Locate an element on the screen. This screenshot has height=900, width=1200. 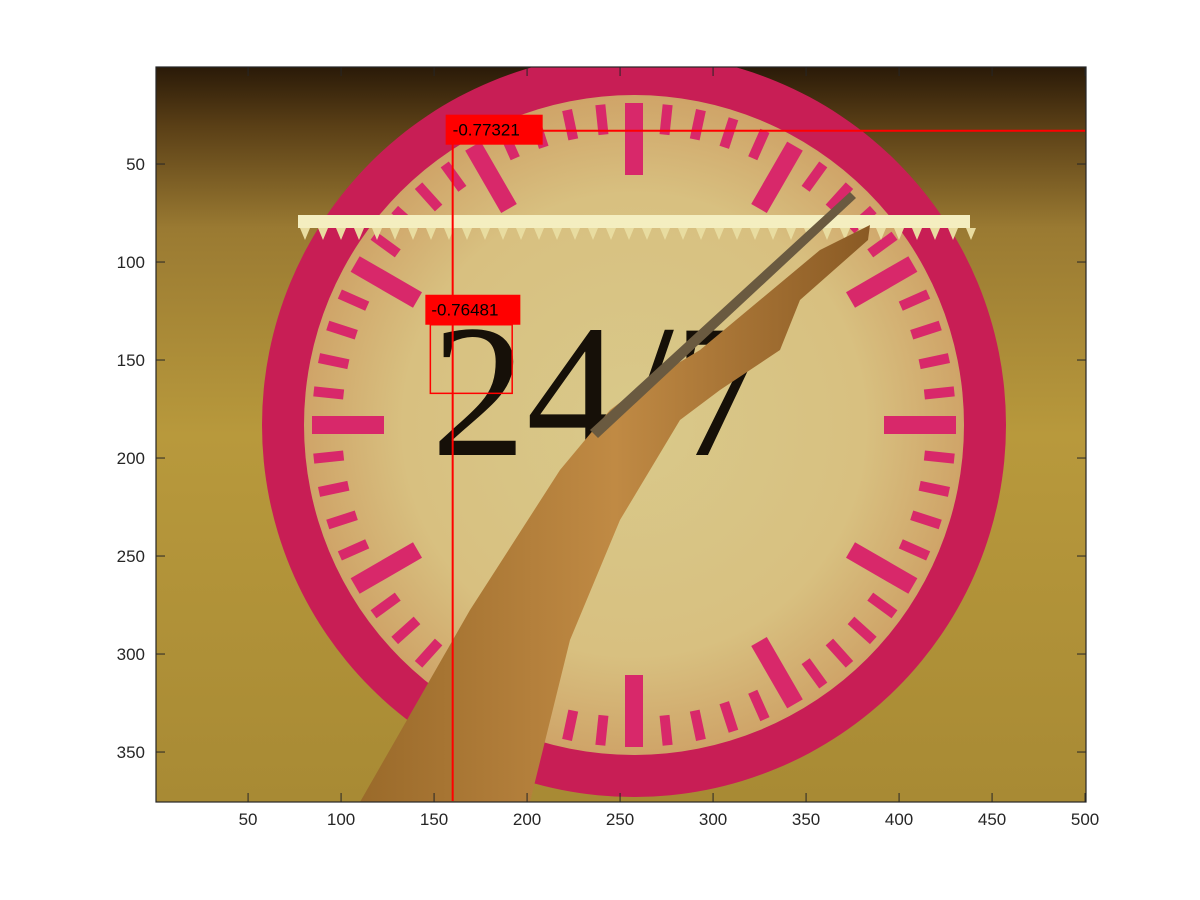
x-tick-label: 50 is located at coordinates (248, 819).